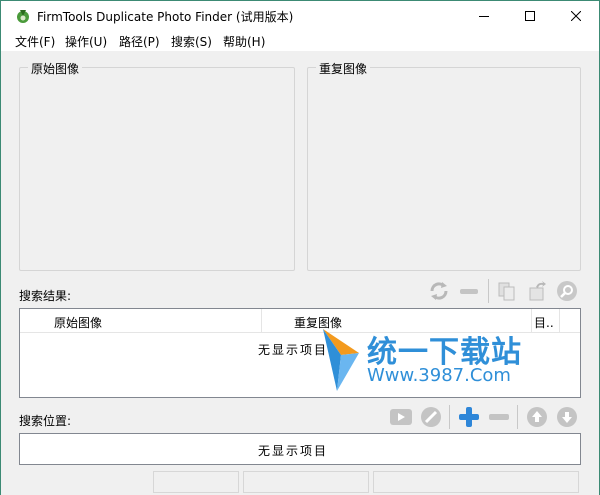  Describe the element at coordinates (469, 417) in the screenshot. I see `add-icon` at that location.